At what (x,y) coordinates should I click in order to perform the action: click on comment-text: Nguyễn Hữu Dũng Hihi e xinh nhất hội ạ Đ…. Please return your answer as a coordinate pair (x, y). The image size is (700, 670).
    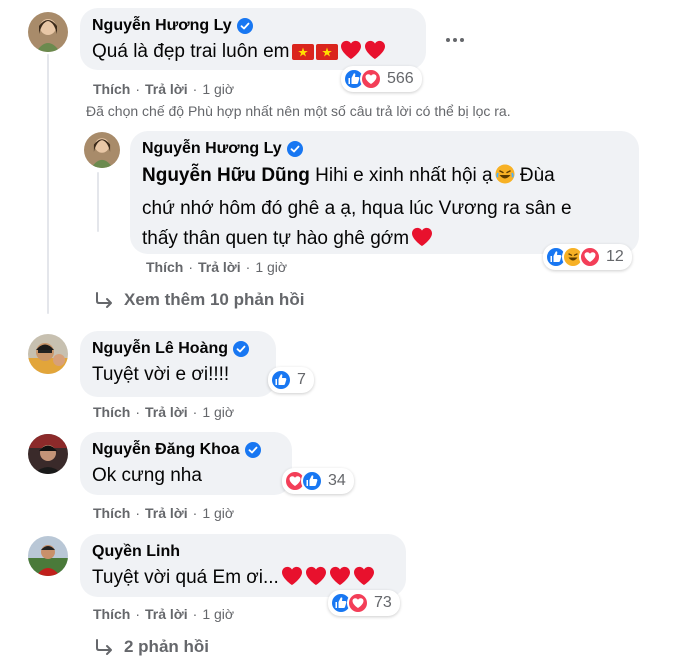
    Looking at the image, I should click on (384, 209).